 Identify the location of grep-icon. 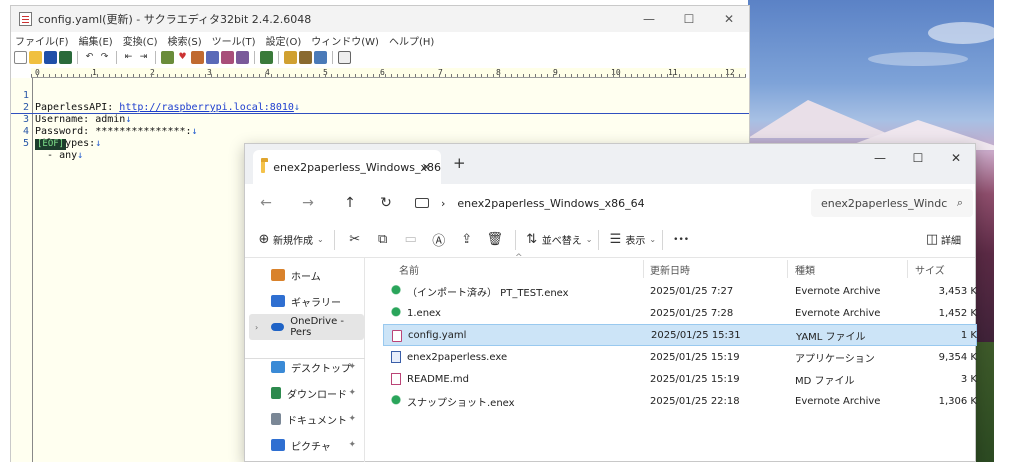
(266, 57).